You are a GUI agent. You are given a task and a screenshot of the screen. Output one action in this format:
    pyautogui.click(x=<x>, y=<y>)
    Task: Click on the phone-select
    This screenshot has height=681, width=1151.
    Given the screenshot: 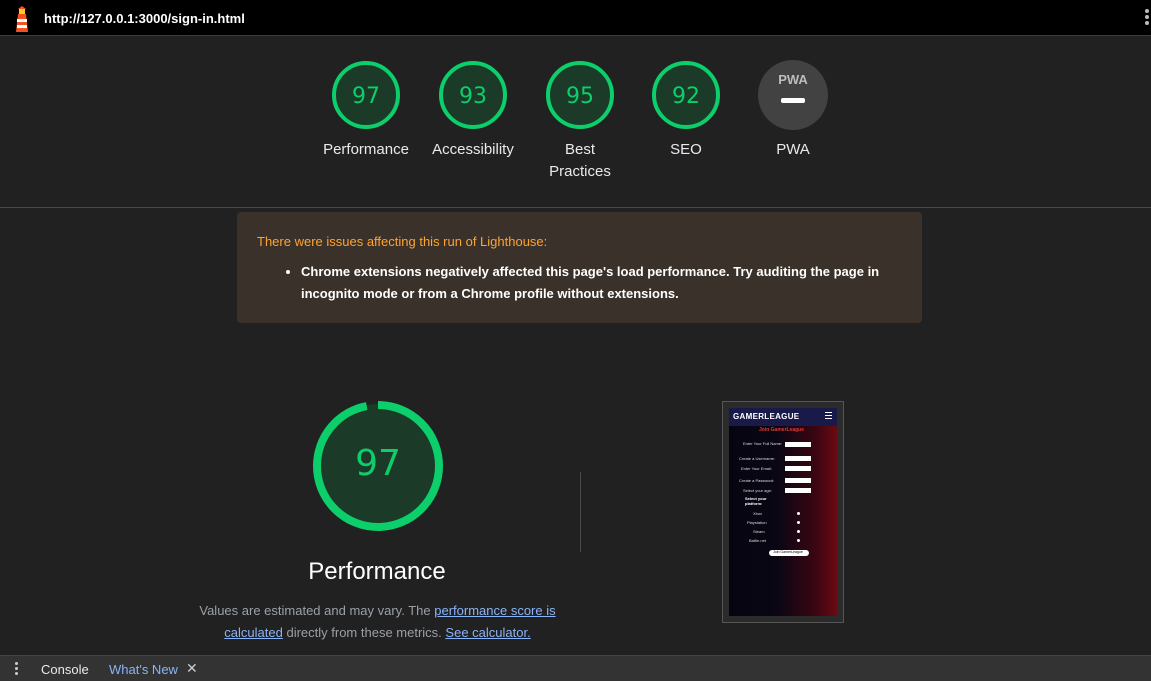 What is the action you would take?
    pyautogui.click(x=798, y=490)
    